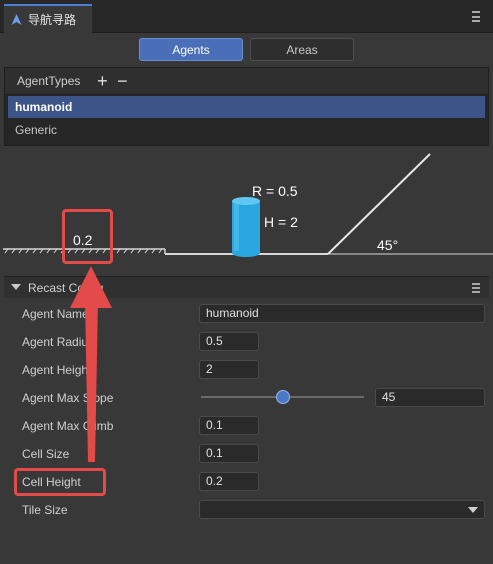 This screenshot has width=493, height=564. I want to click on recast-config-header: Recast Config, so click(246, 287).